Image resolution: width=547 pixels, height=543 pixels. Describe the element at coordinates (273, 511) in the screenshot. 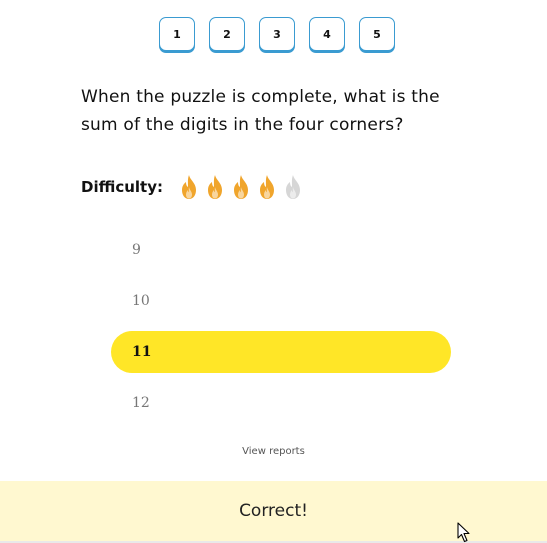

I see `result-text: Correct!` at that location.